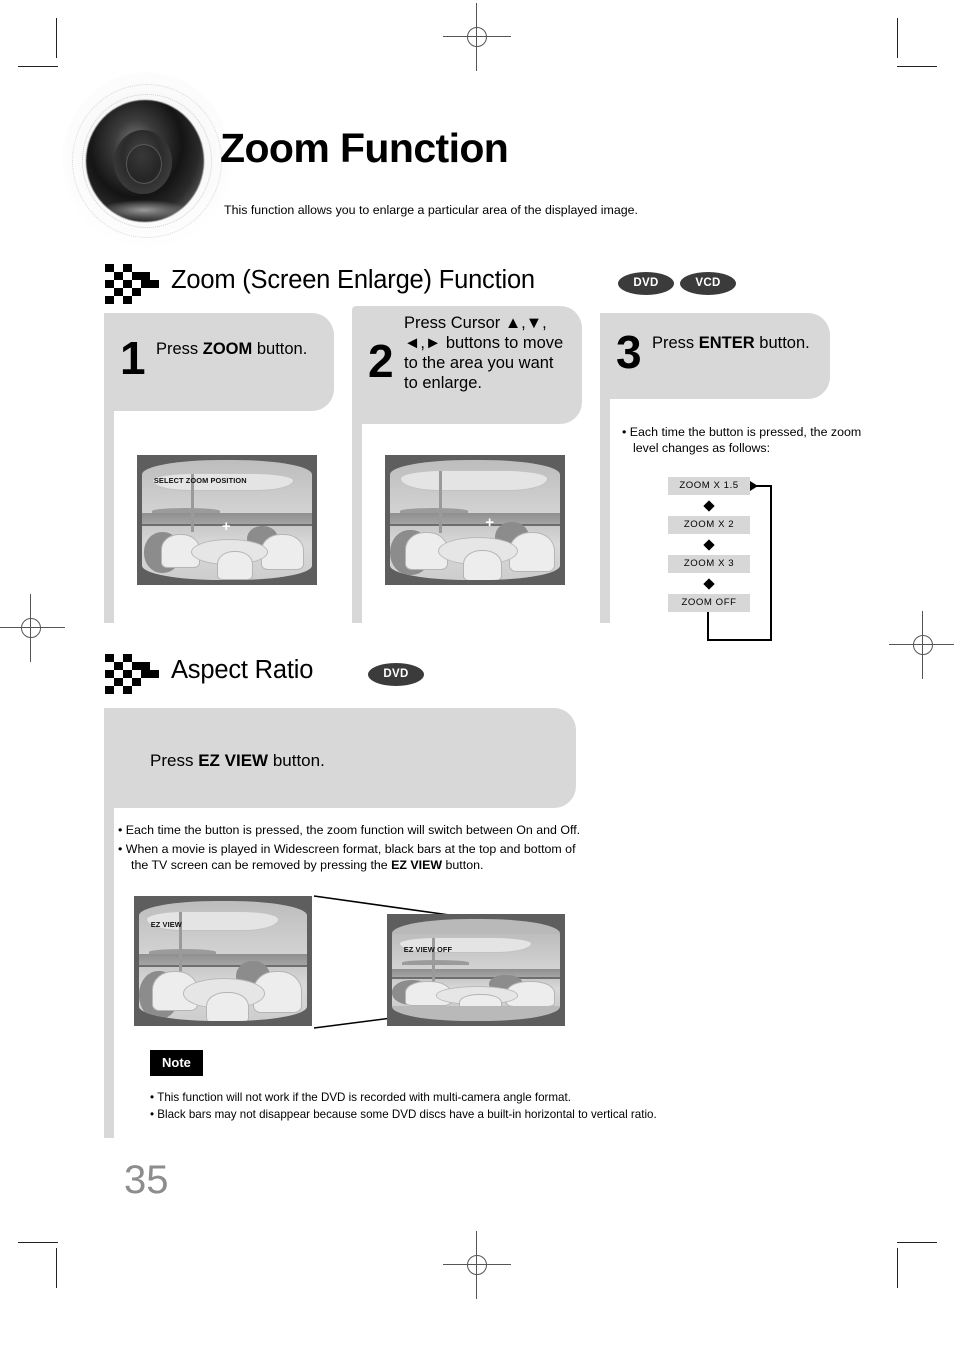 This screenshot has height=1351, width=954. I want to click on tv-picture: EZ VIEW, so click(223, 961).